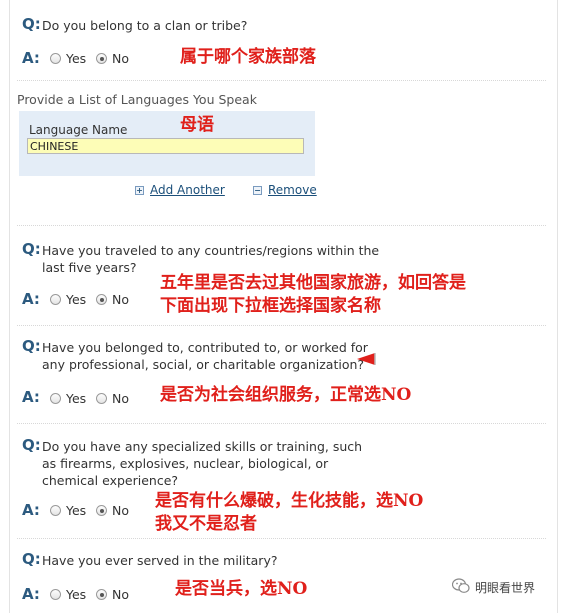 The width and height of the screenshot is (579, 613). Describe the element at coordinates (101, 398) in the screenshot. I see `q3-no-radio` at that location.